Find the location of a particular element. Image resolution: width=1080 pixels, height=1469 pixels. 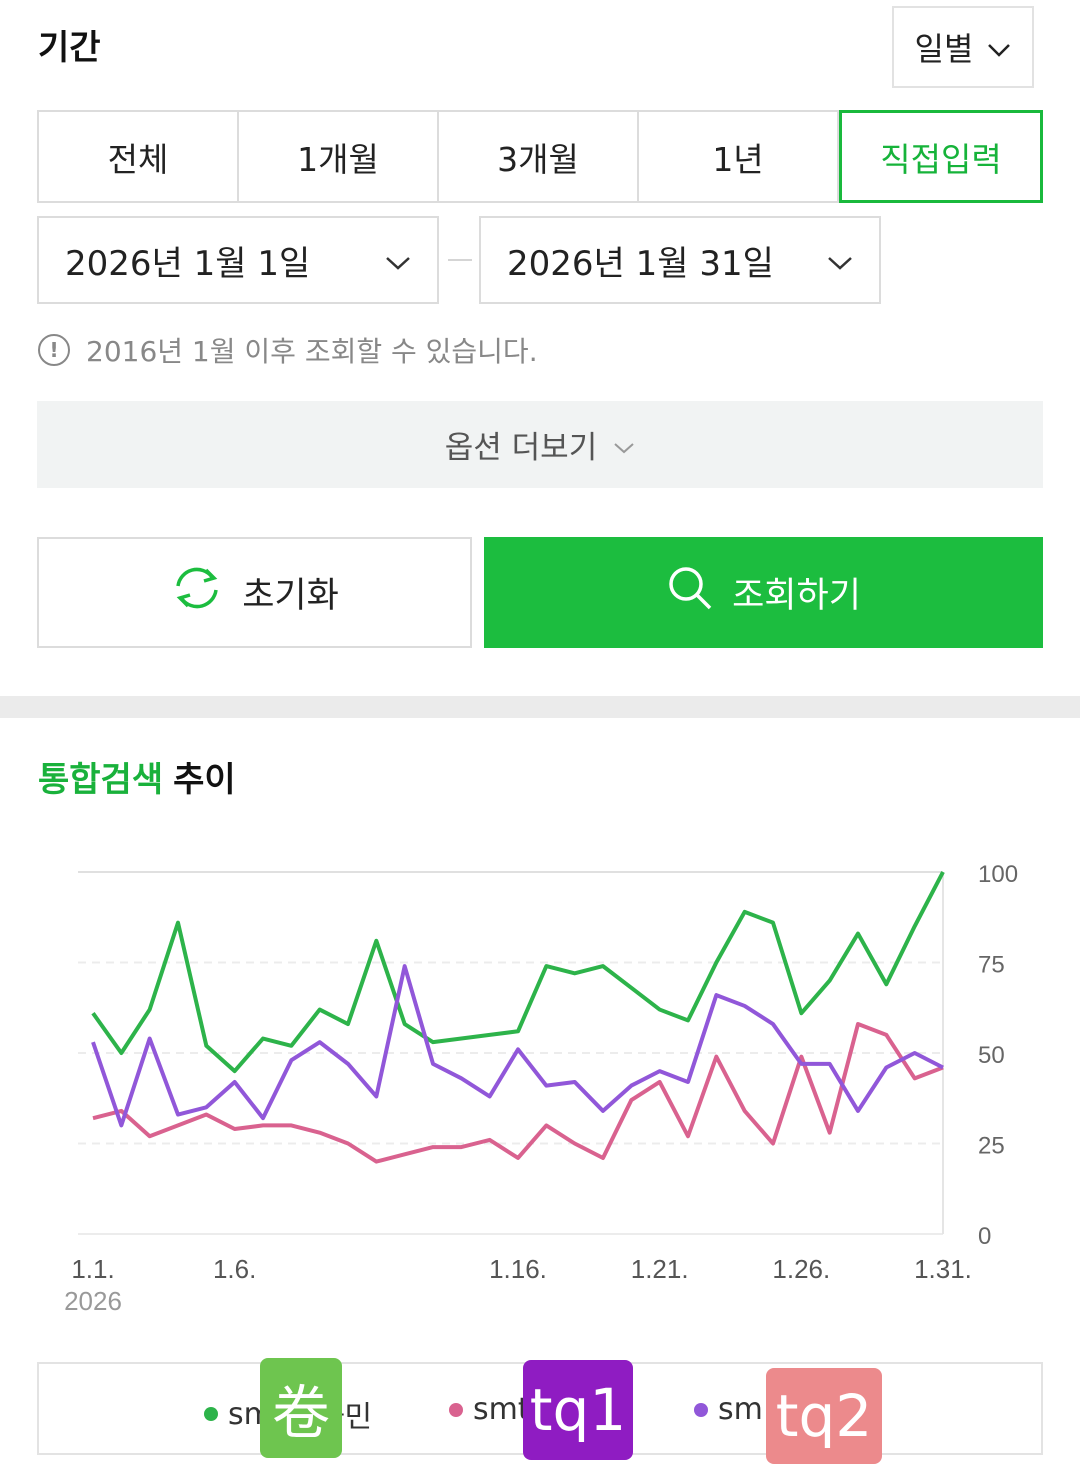

x-tick-label: 1.31. is located at coordinates (943, 1269).